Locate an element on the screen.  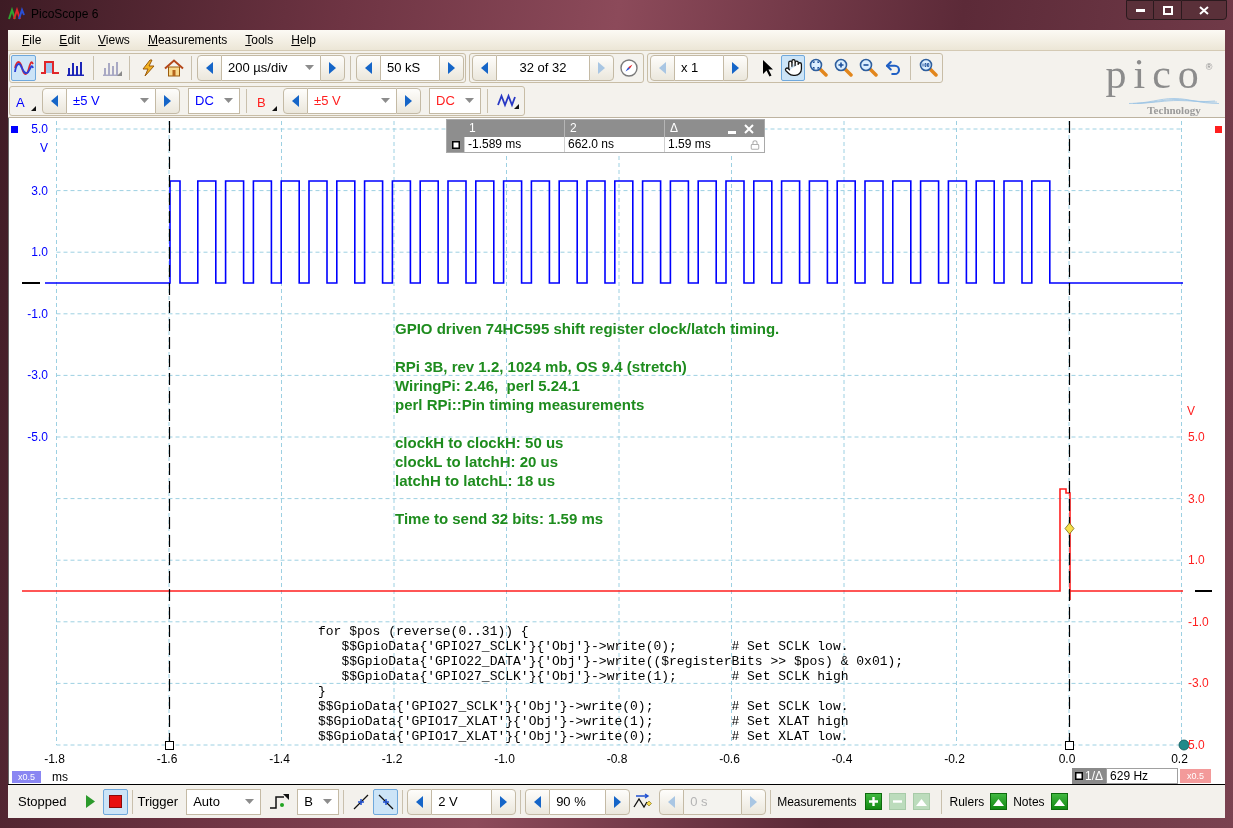
menu-item: Help is located at coordinates (303, 40).